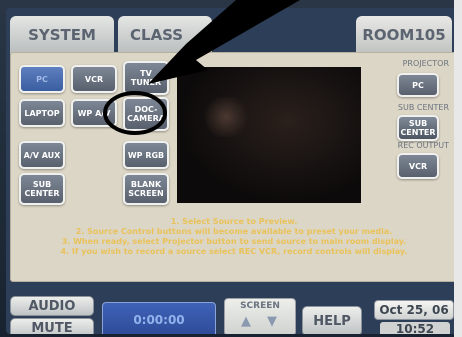 Image resolution: width=462 pixels, height=337 pixels. What do you see at coordinates (146, 114) in the screenshot?
I see `source-doc-camera-button: DOC-CAMERA` at bounding box center [146, 114].